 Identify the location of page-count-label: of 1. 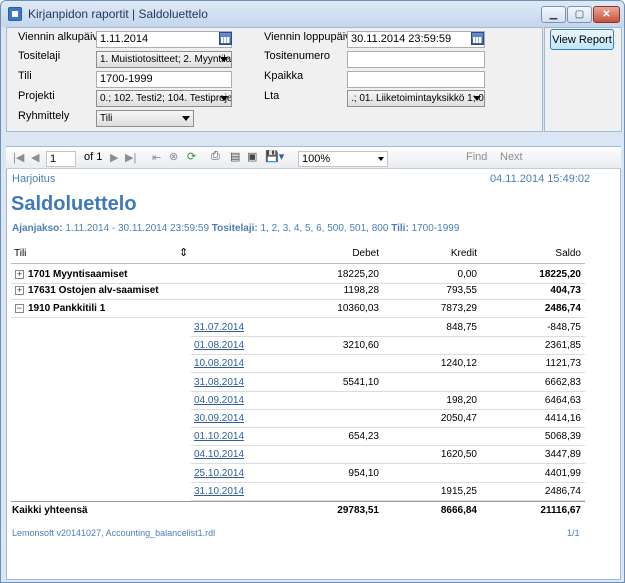
(93, 157).